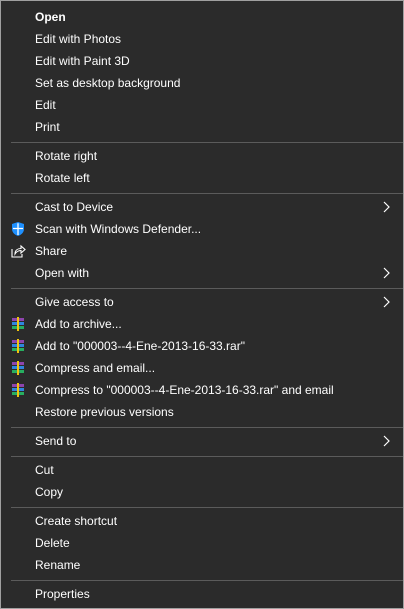  I want to click on menu-item-label: Edit with Photos, so click(78, 39).